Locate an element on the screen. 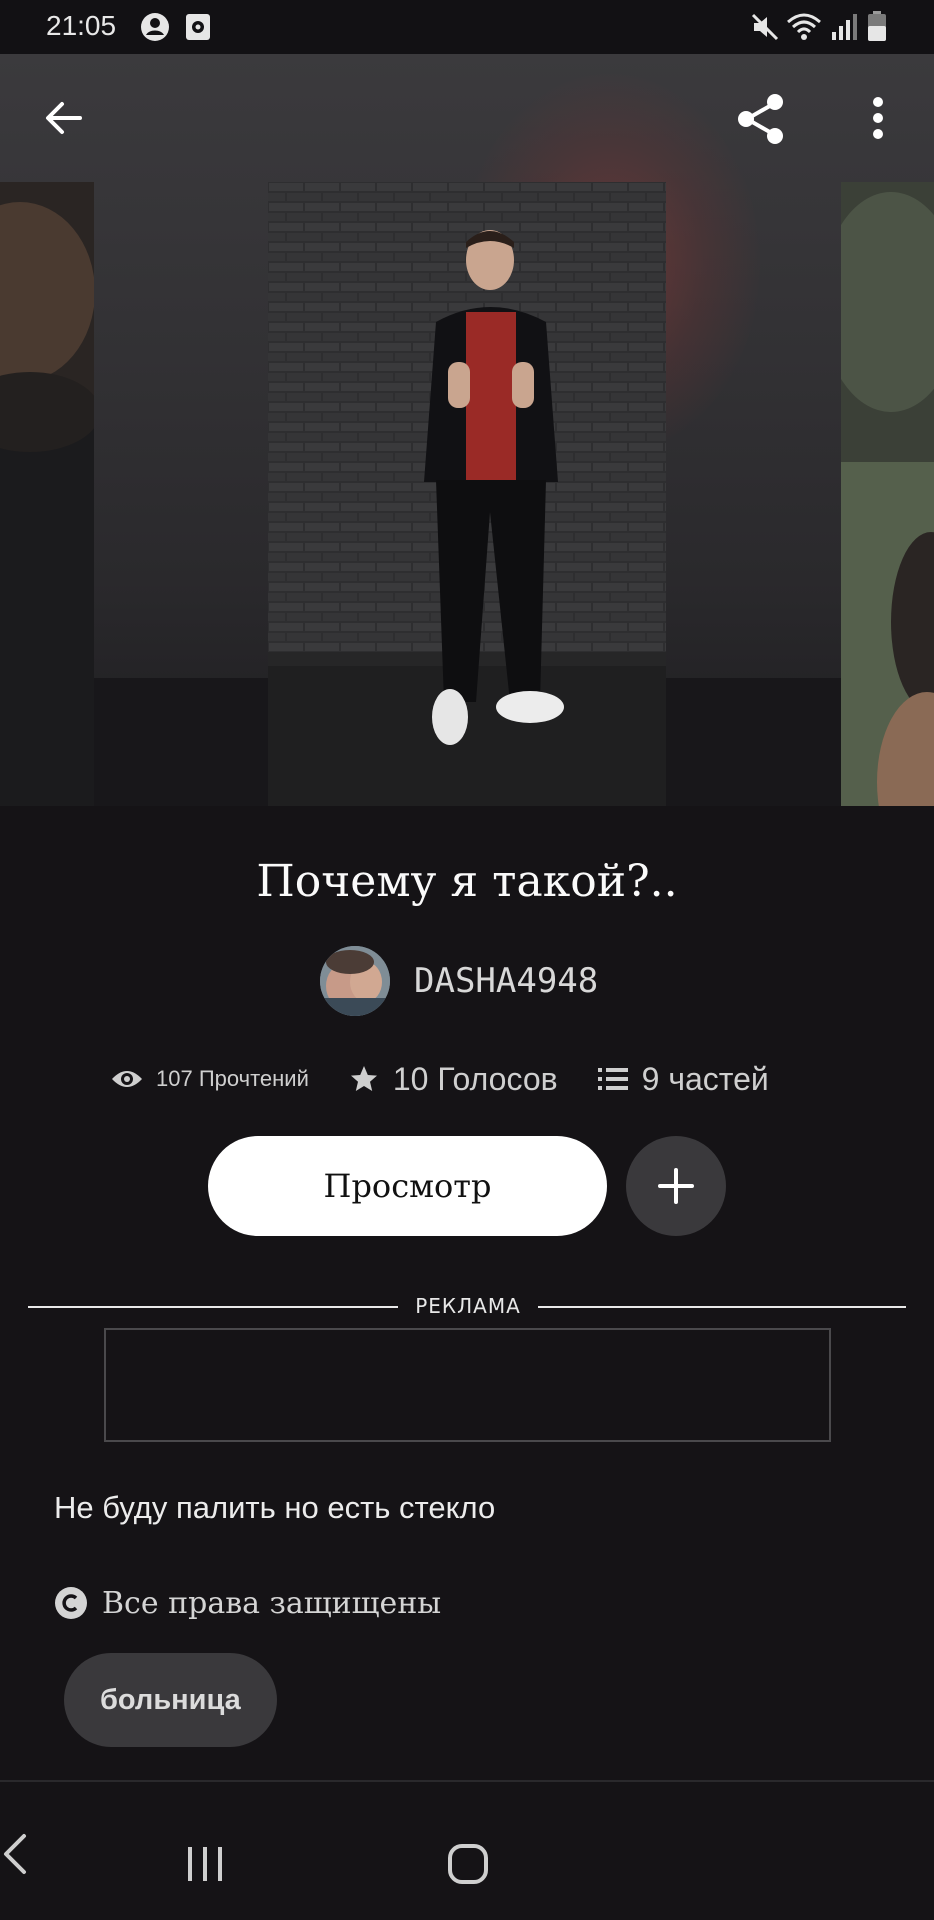 Image resolution: width=934 pixels, height=1920 pixels. signal-icon is located at coordinates (844, 29).